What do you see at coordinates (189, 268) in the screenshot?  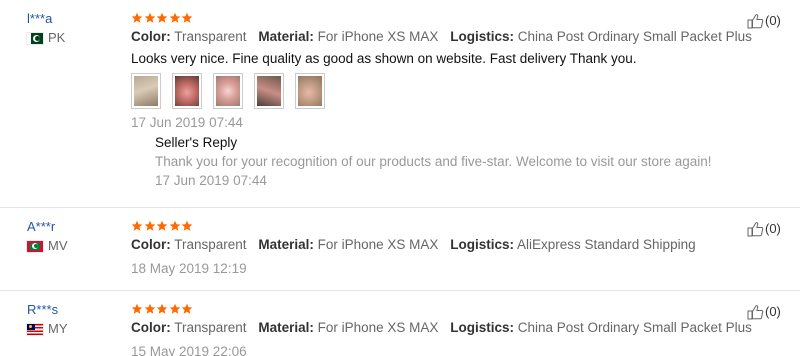 I see `review-date: 18 May 2019 12:19` at bounding box center [189, 268].